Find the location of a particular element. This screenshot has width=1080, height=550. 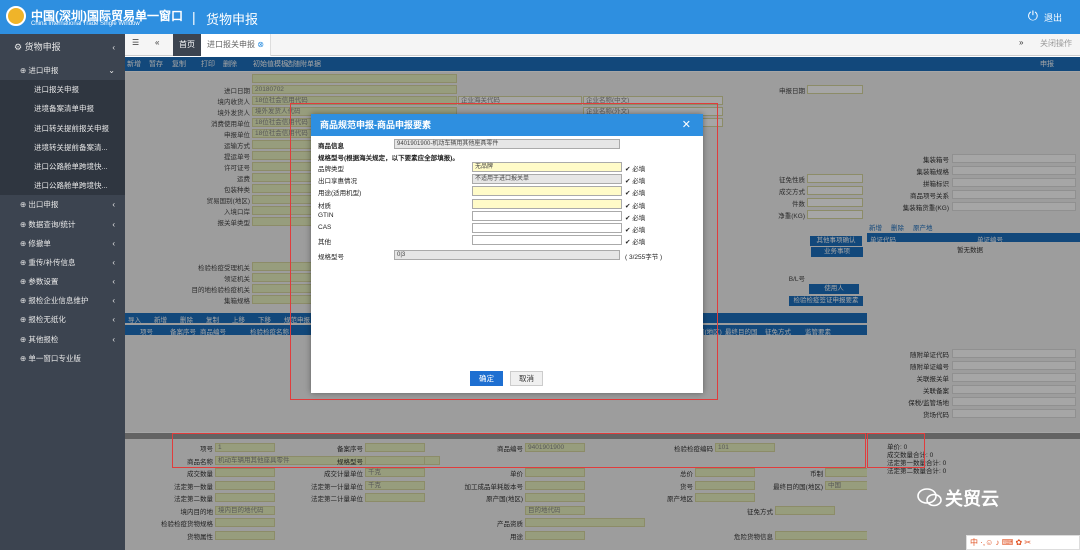

highlight-box-summary is located at coordinates (896, 450).